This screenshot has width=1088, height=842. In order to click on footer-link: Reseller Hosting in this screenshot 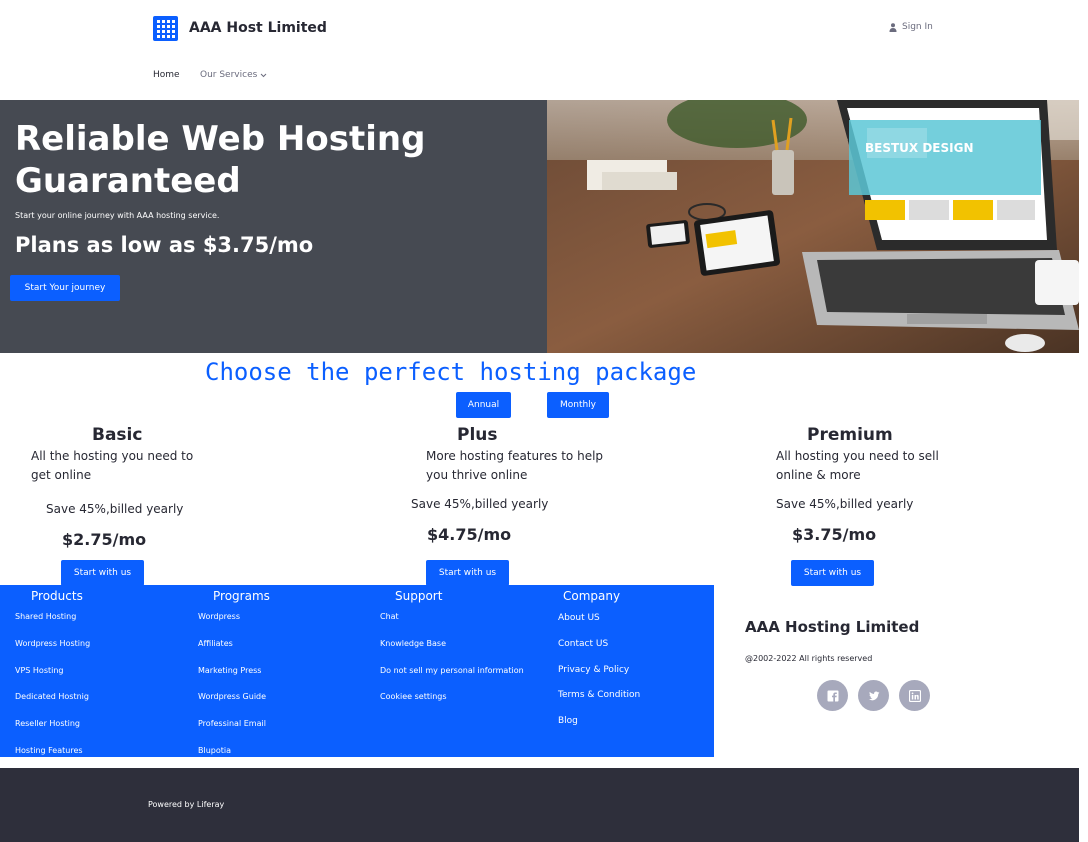, I will do `click(47, 723)`.